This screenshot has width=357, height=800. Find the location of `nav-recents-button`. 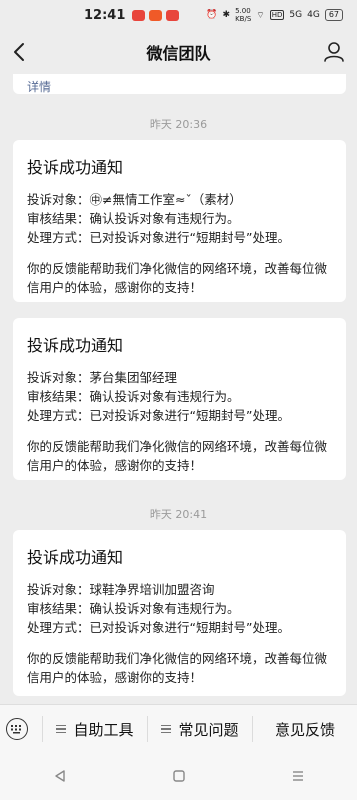

nav-recents-button is located at coordinates (298, 776).